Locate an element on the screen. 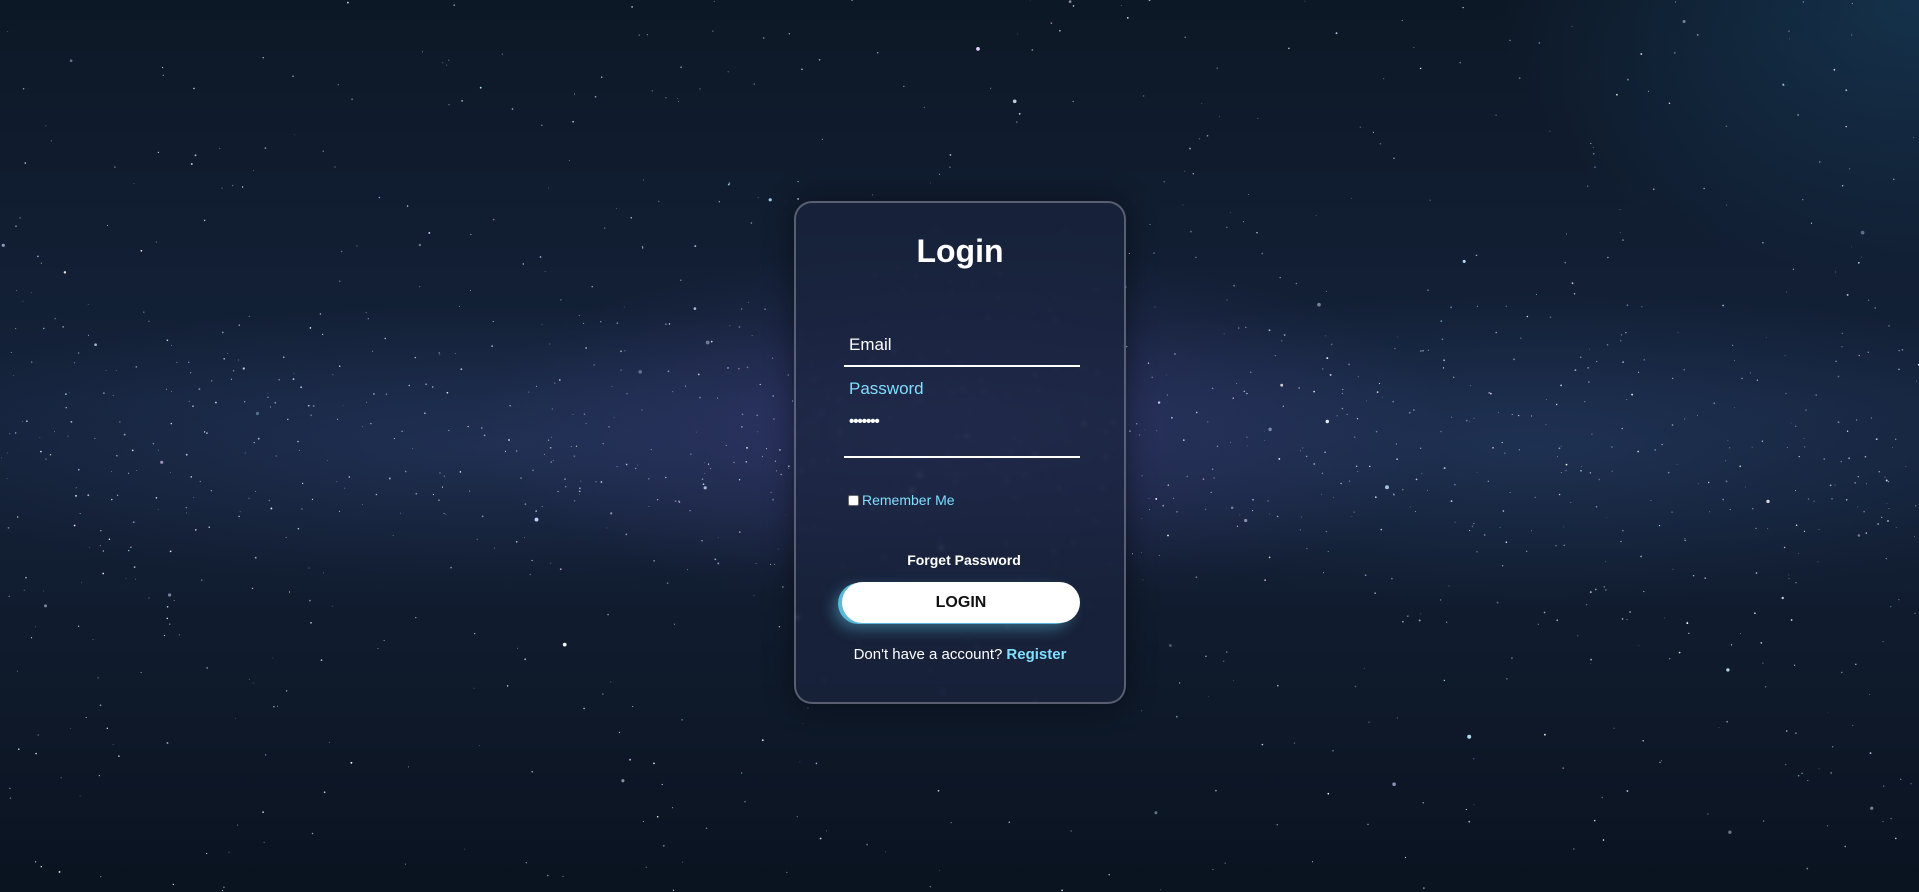  password-label: Password is located at coordinates (886, 388).